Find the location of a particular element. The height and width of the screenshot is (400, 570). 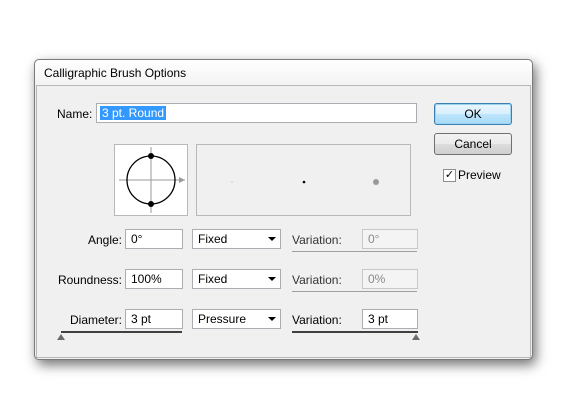

angle-variation-label: Variation: is located at coordinates (317, 240).